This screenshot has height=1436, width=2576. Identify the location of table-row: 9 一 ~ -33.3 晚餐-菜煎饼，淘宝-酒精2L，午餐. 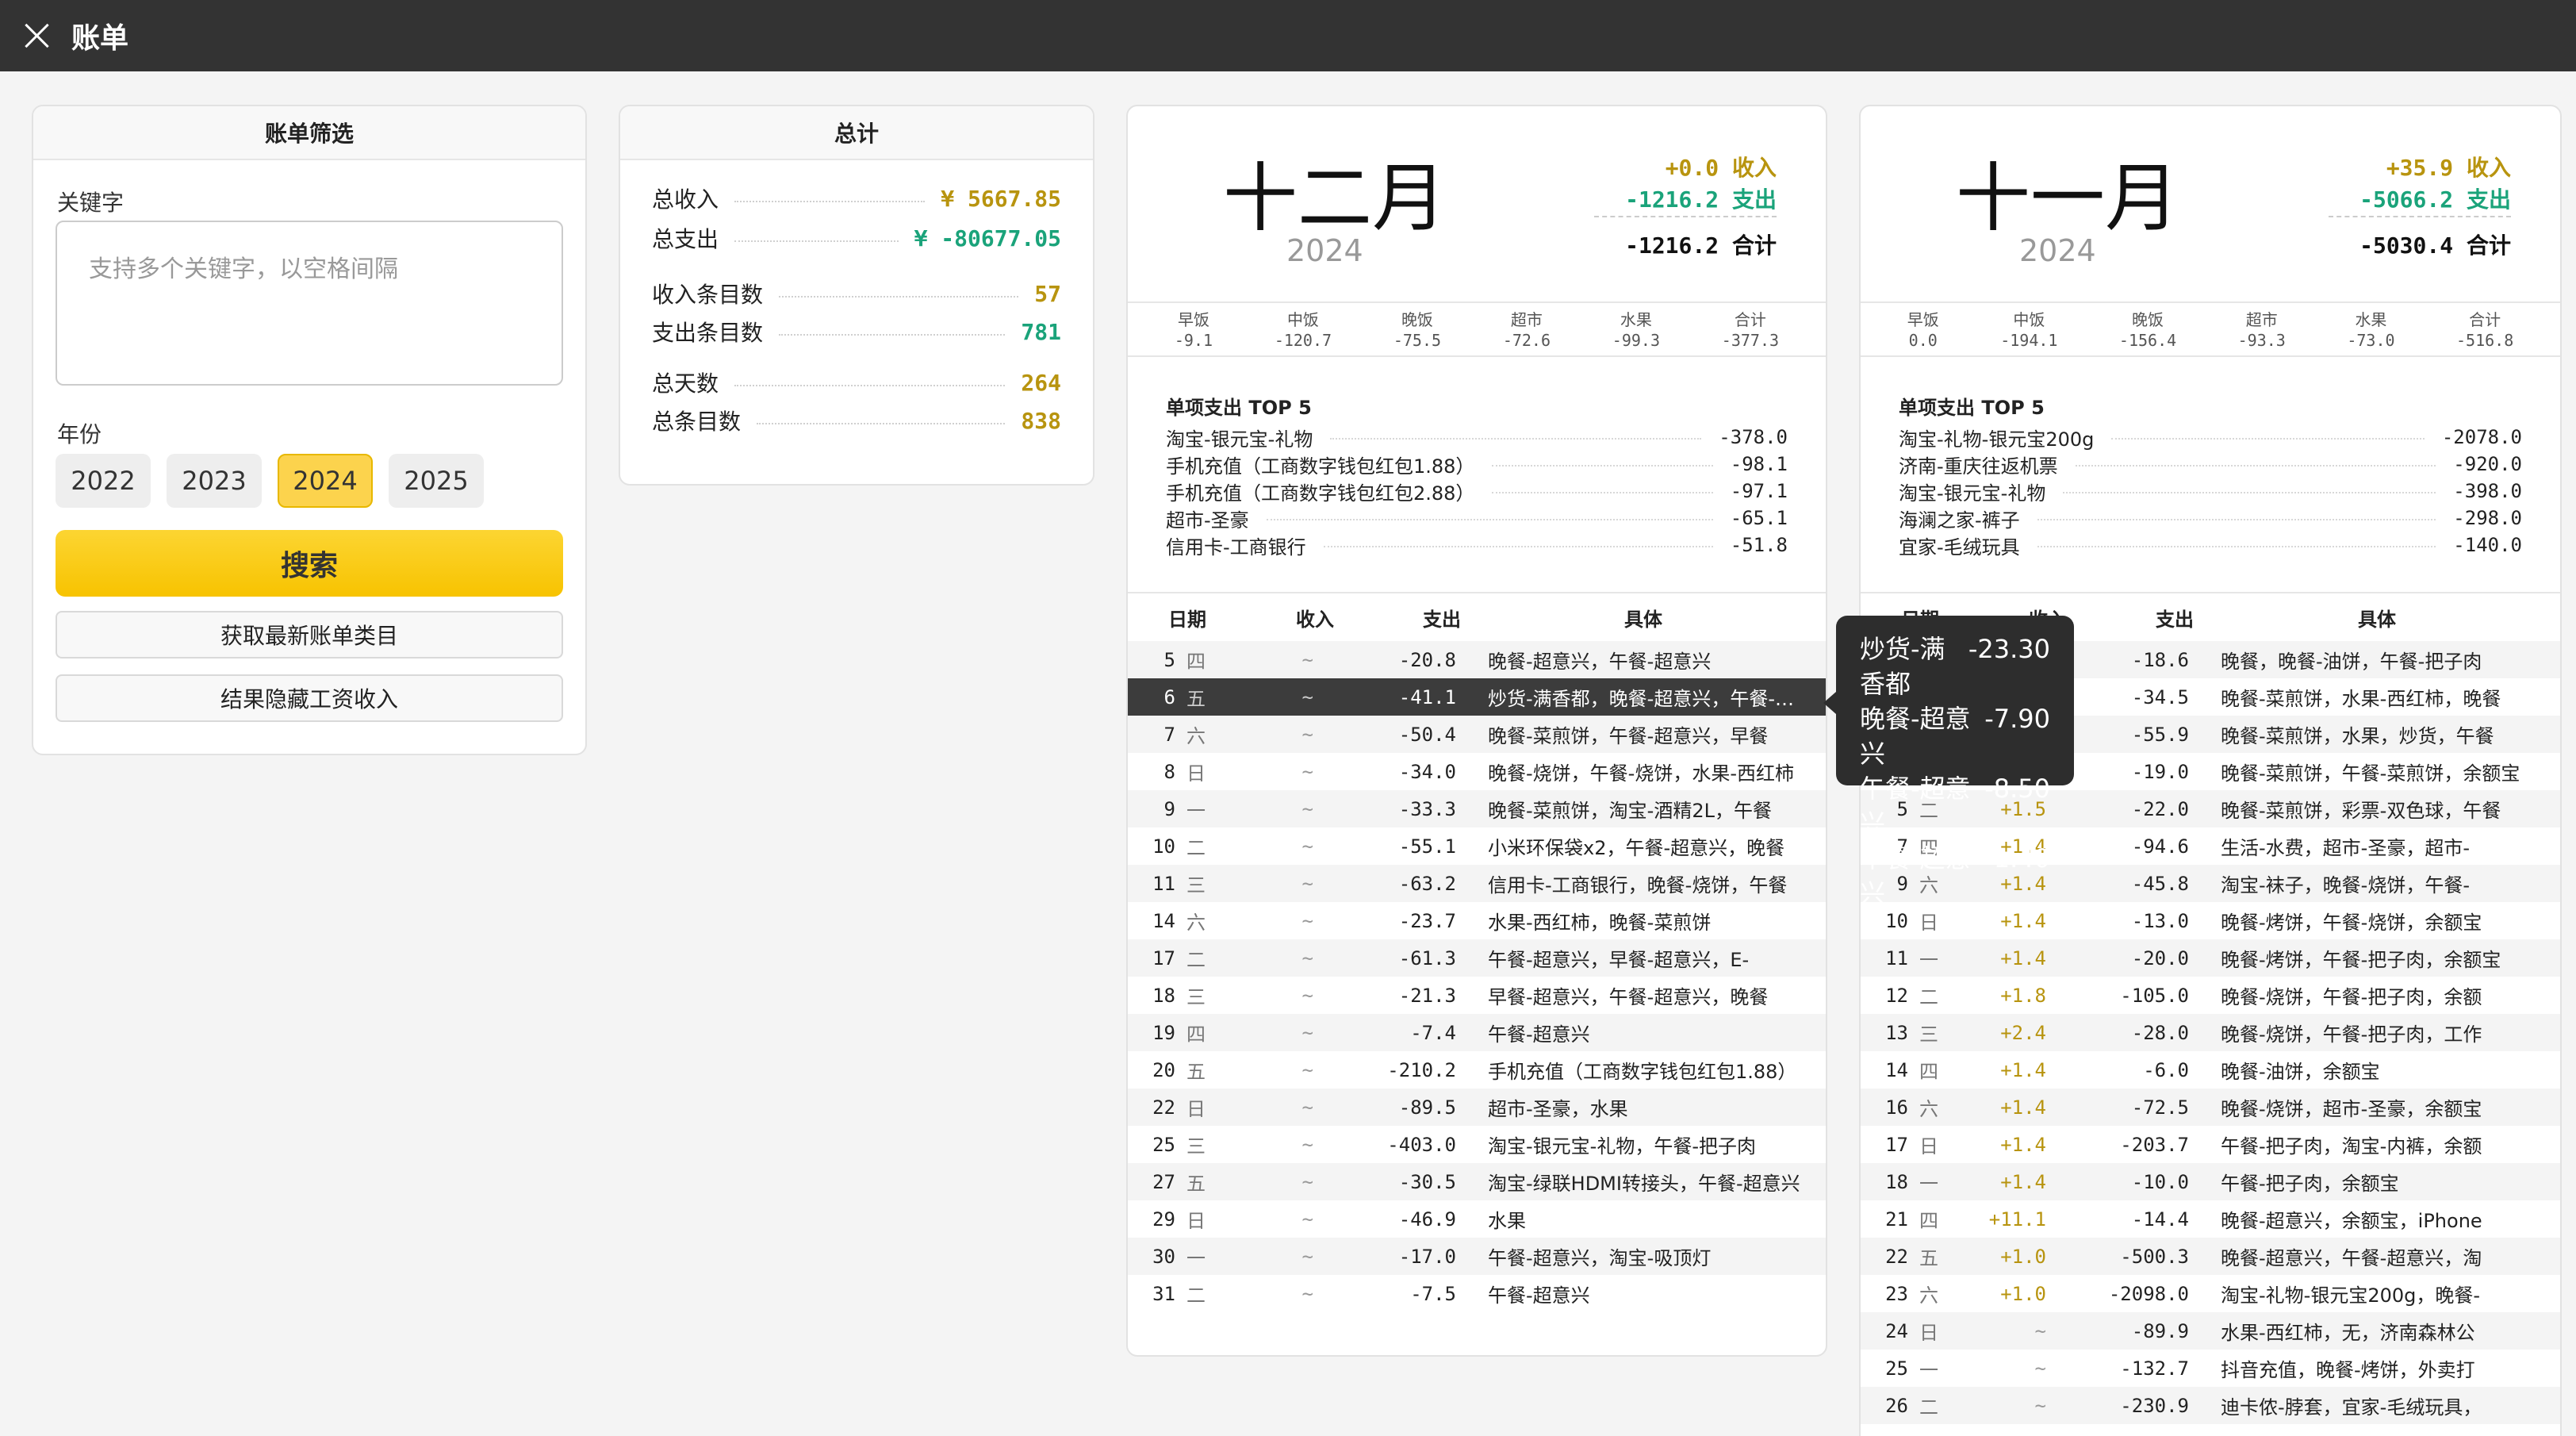
(1477, 809).